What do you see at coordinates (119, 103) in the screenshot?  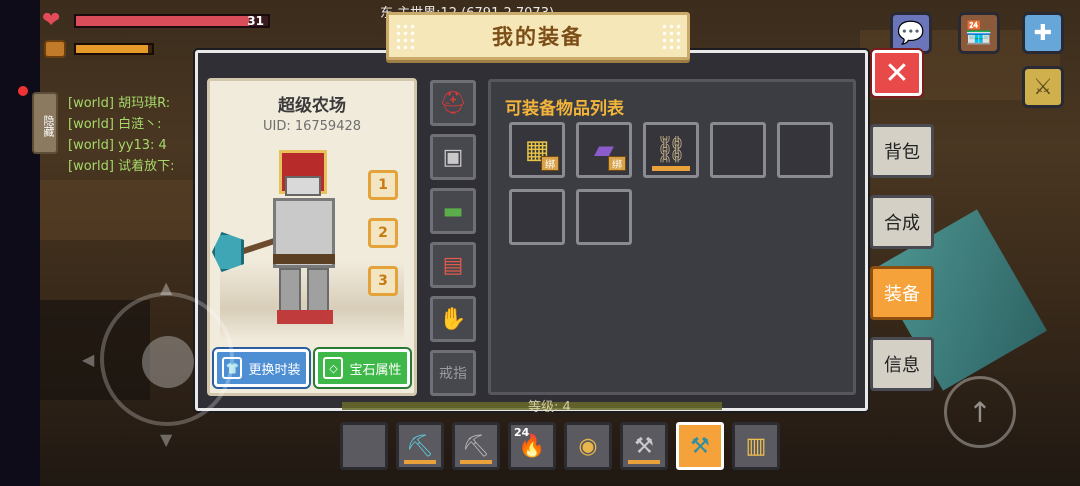 I see `chat-line: [world] 胡玛琪R:` at bounding box center [119, 103].